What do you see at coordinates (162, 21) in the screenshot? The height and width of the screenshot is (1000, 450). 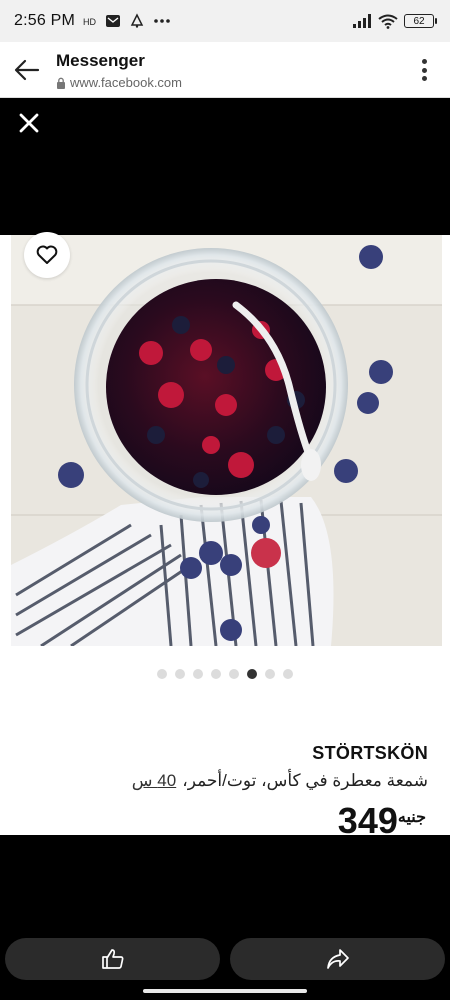 I see `more-dots-icon` at bounding box center [162, 21].